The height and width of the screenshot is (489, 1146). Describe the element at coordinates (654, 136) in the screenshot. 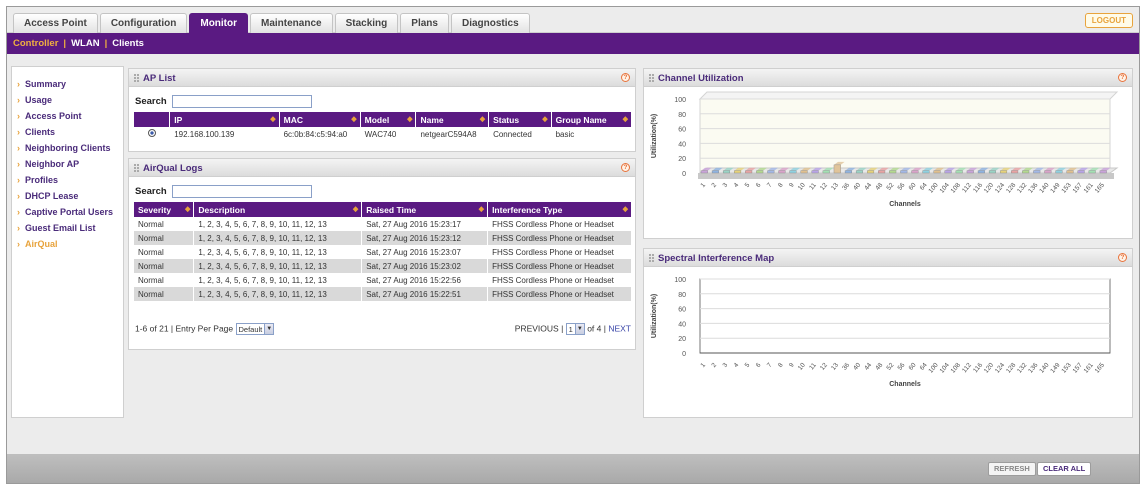

I see `y-axis-label: Utilization(%)` at that location.